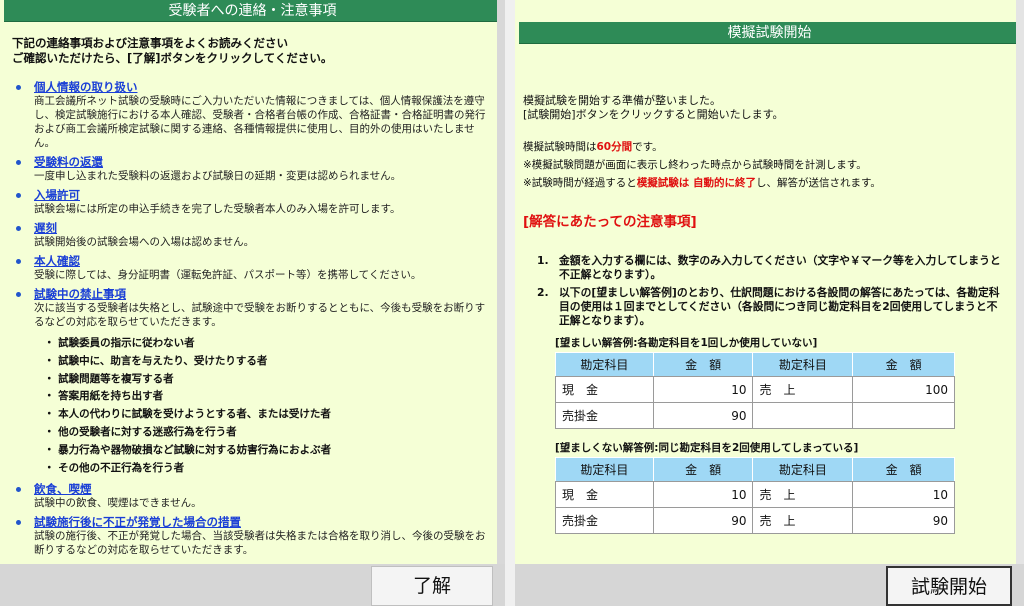 The height and width of the screenshot is (606, 1024). What do you see at coordinates (622, 100) in the screenshot?
I see `ready-line-1: 模擬試験を開始する準備が整いました。` at bounding box center [622, 100].